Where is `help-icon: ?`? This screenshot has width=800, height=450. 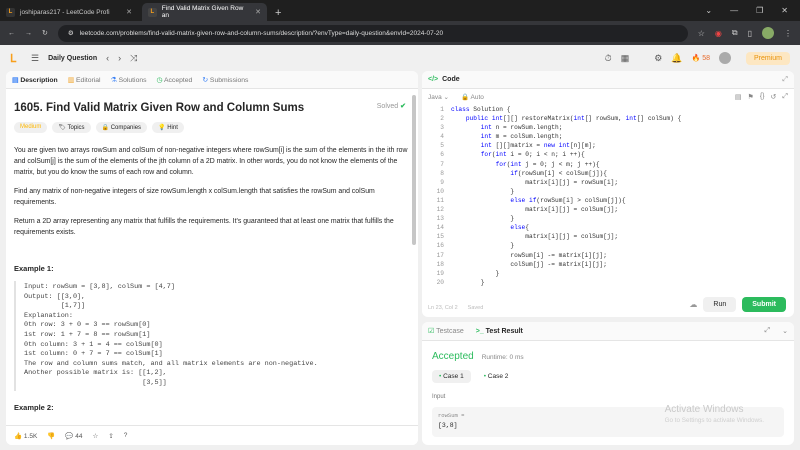
help-icon: ? is located at coordinates (126, 435).